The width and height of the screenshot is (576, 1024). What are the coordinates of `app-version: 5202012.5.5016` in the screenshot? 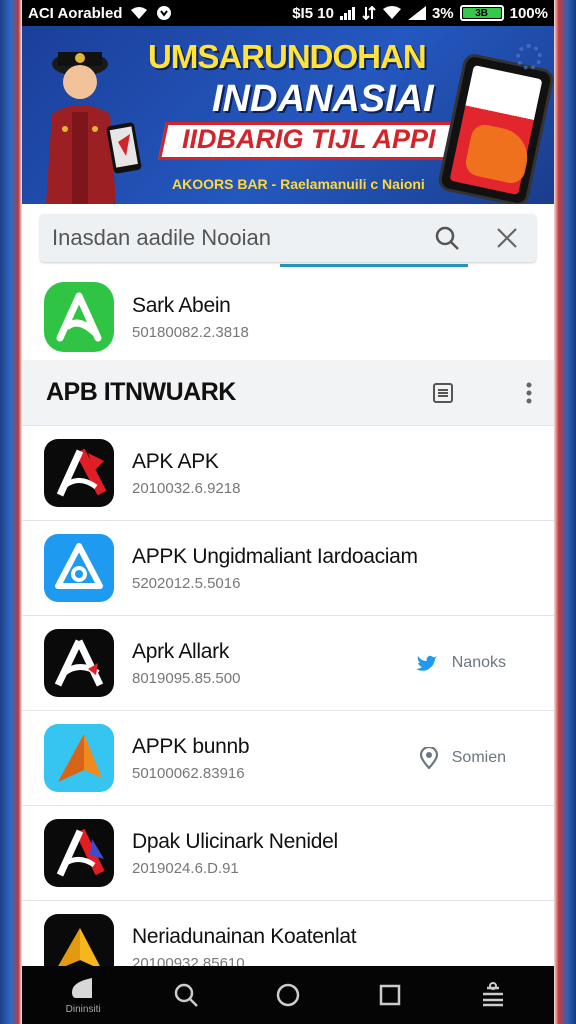 It's located at (186, 583).